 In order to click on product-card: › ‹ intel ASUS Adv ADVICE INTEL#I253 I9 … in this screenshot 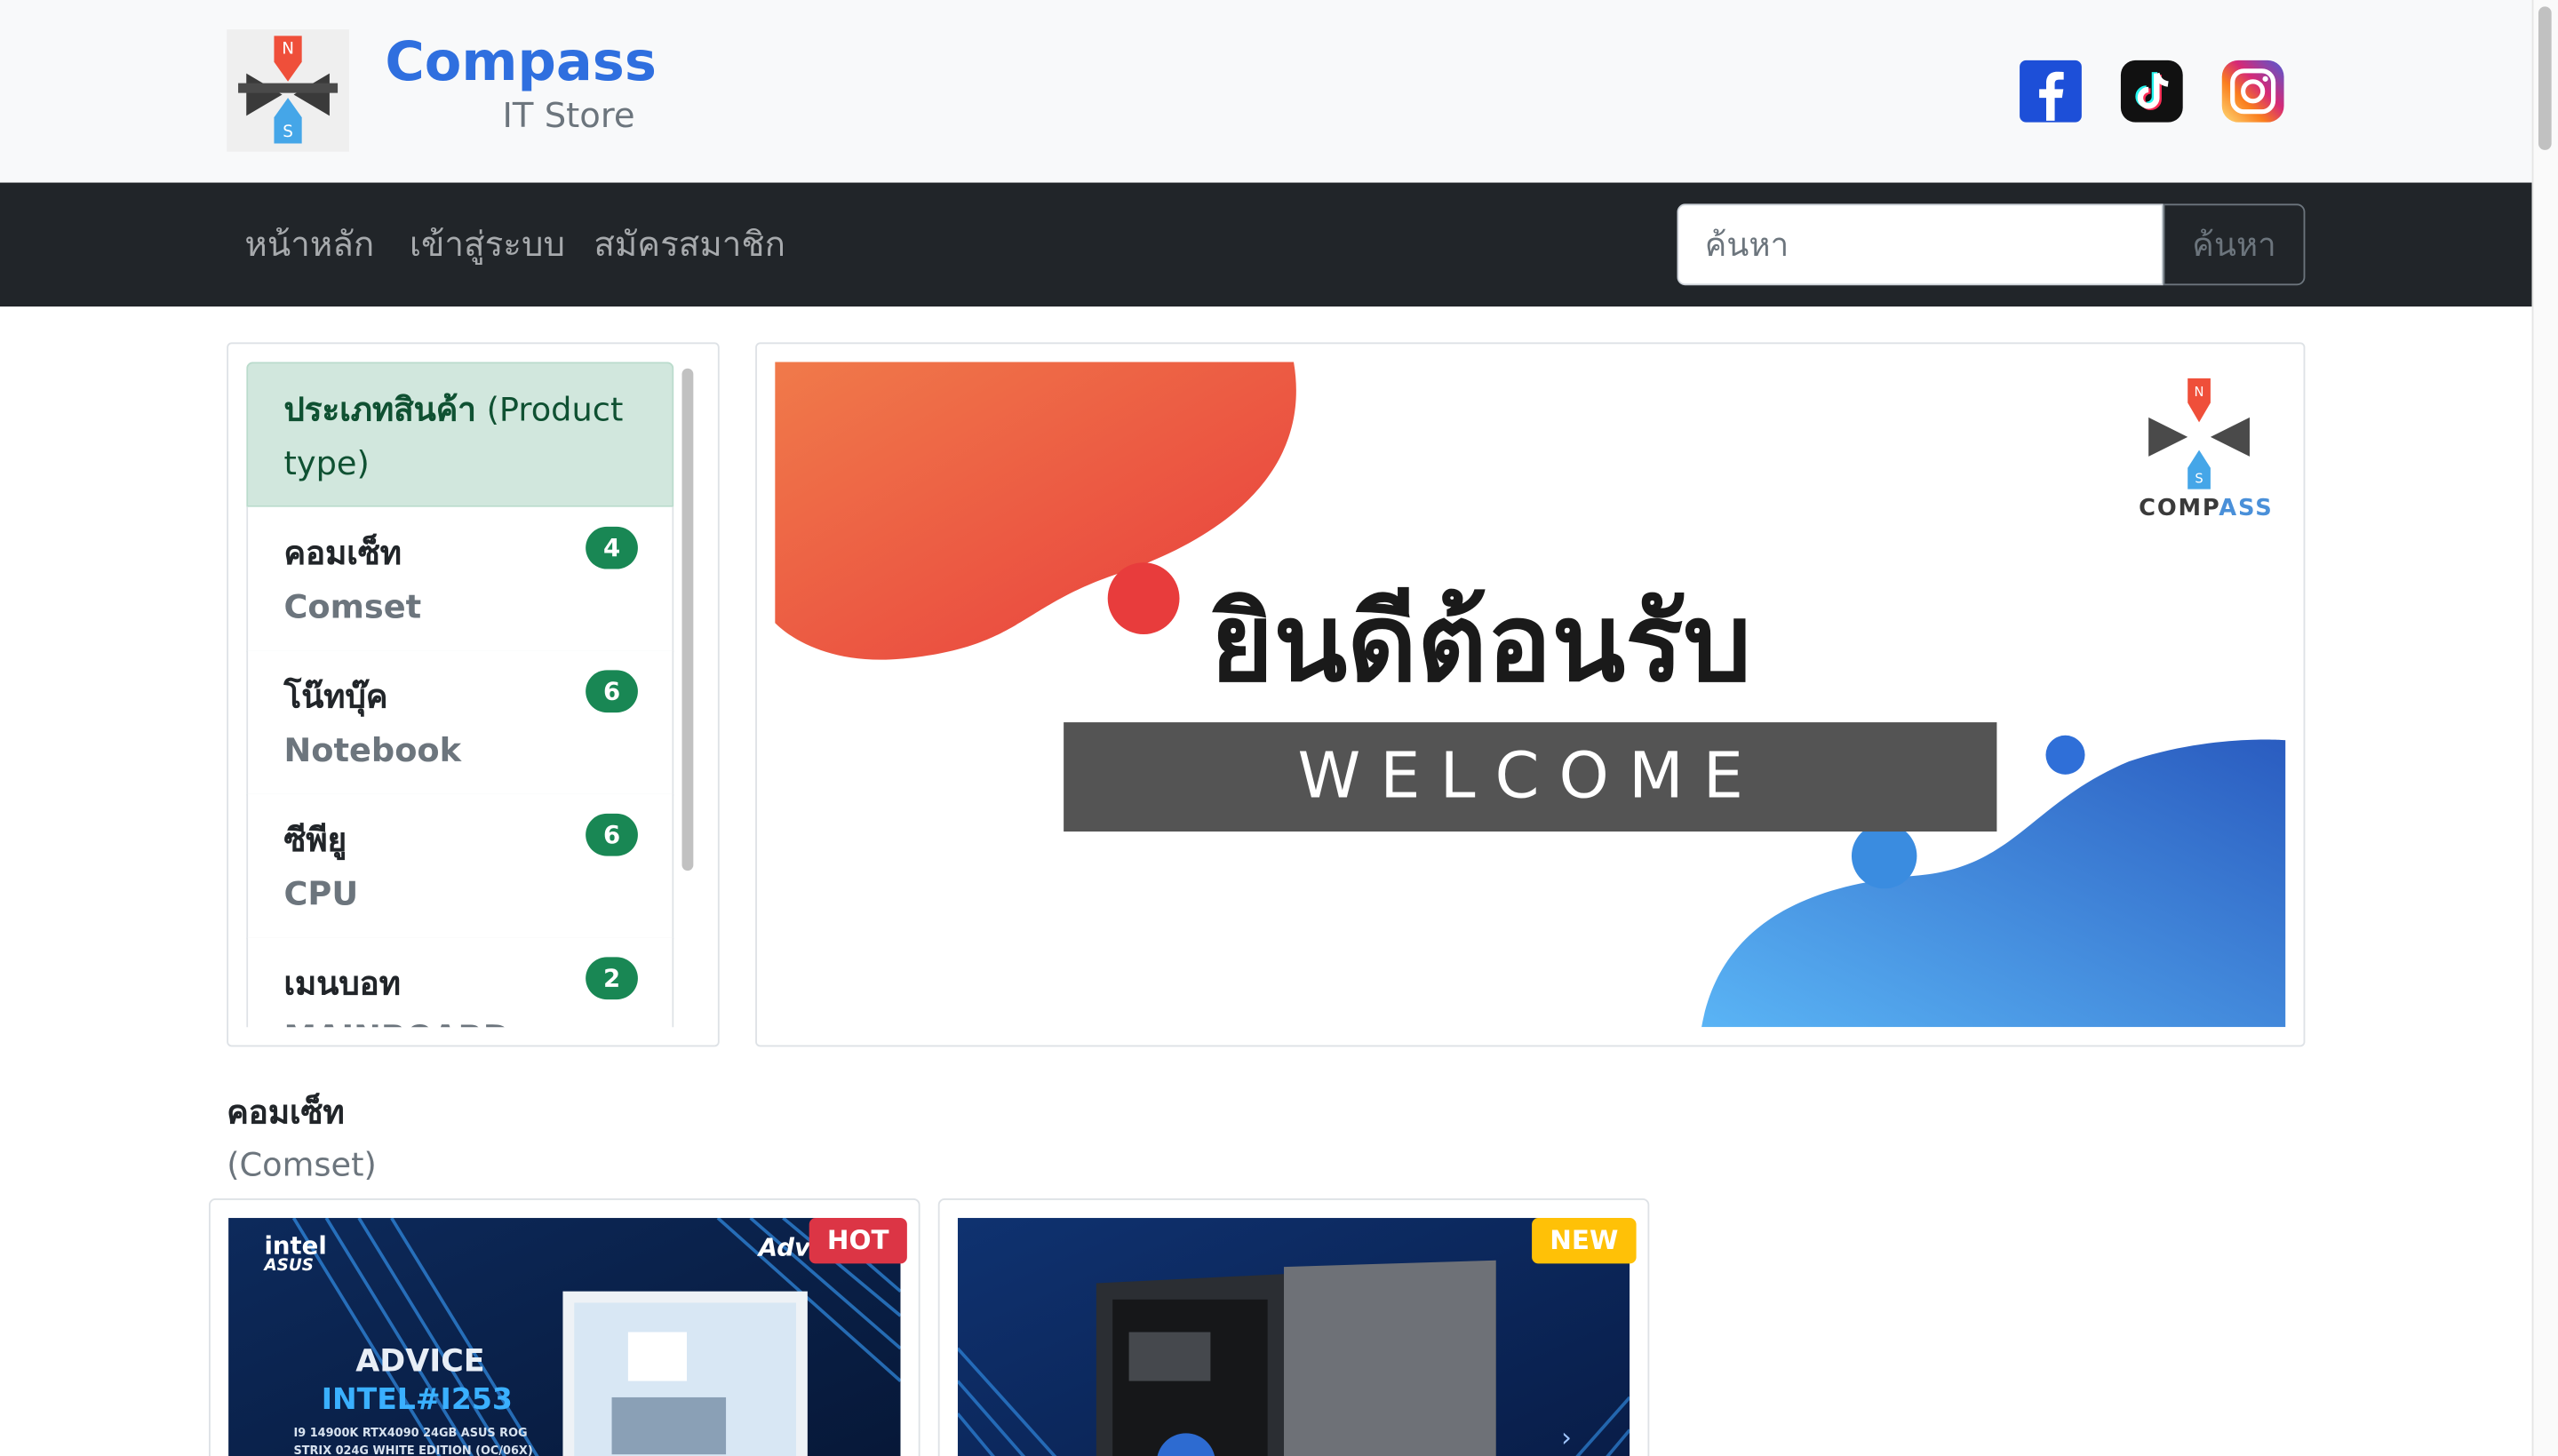, I will do `click(564, 1327)`.